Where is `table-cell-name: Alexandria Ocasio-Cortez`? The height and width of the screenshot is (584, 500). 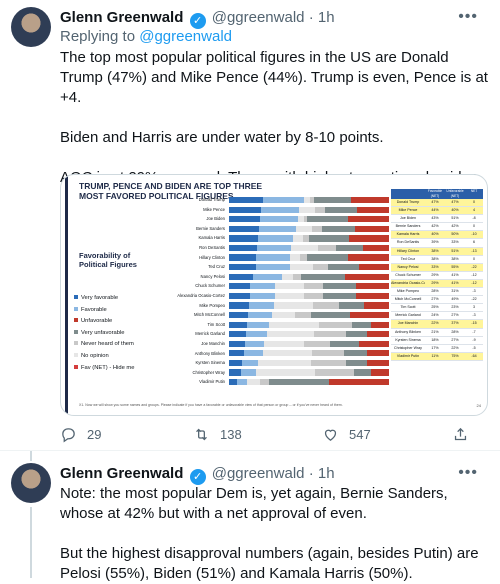
table-cell-name: Alexandria Ocasio-Cortez is located at coordinates (408, 282).